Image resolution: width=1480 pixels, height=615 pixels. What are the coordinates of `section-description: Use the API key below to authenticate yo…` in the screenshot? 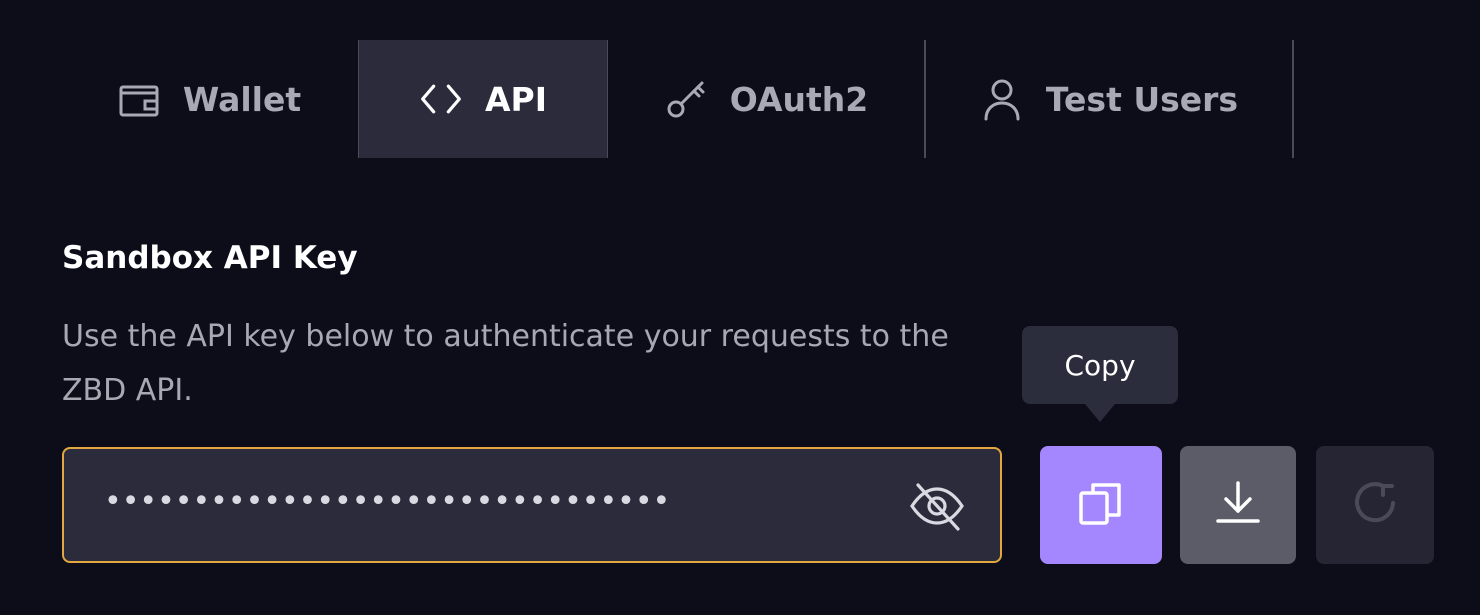 It's located at (505, 363).